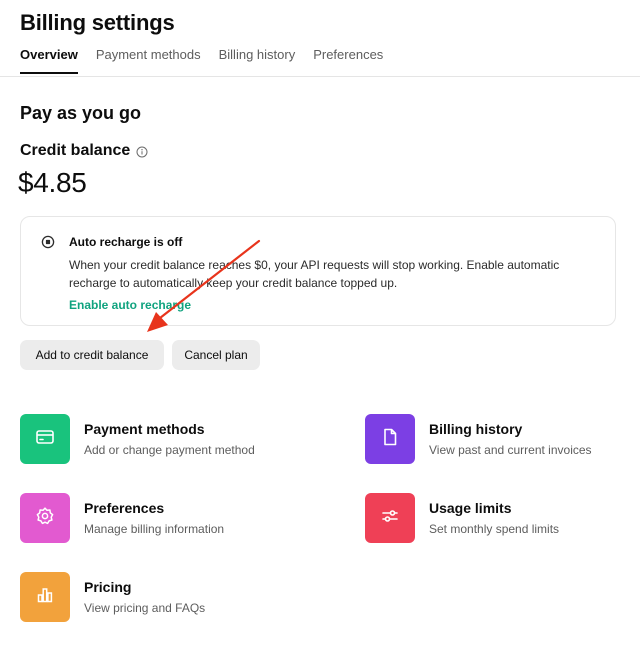 The image size is (640, 648). Describe the element at coordinates (124, 508) in the screenshot. I see `card-title: Preferences` at that location.